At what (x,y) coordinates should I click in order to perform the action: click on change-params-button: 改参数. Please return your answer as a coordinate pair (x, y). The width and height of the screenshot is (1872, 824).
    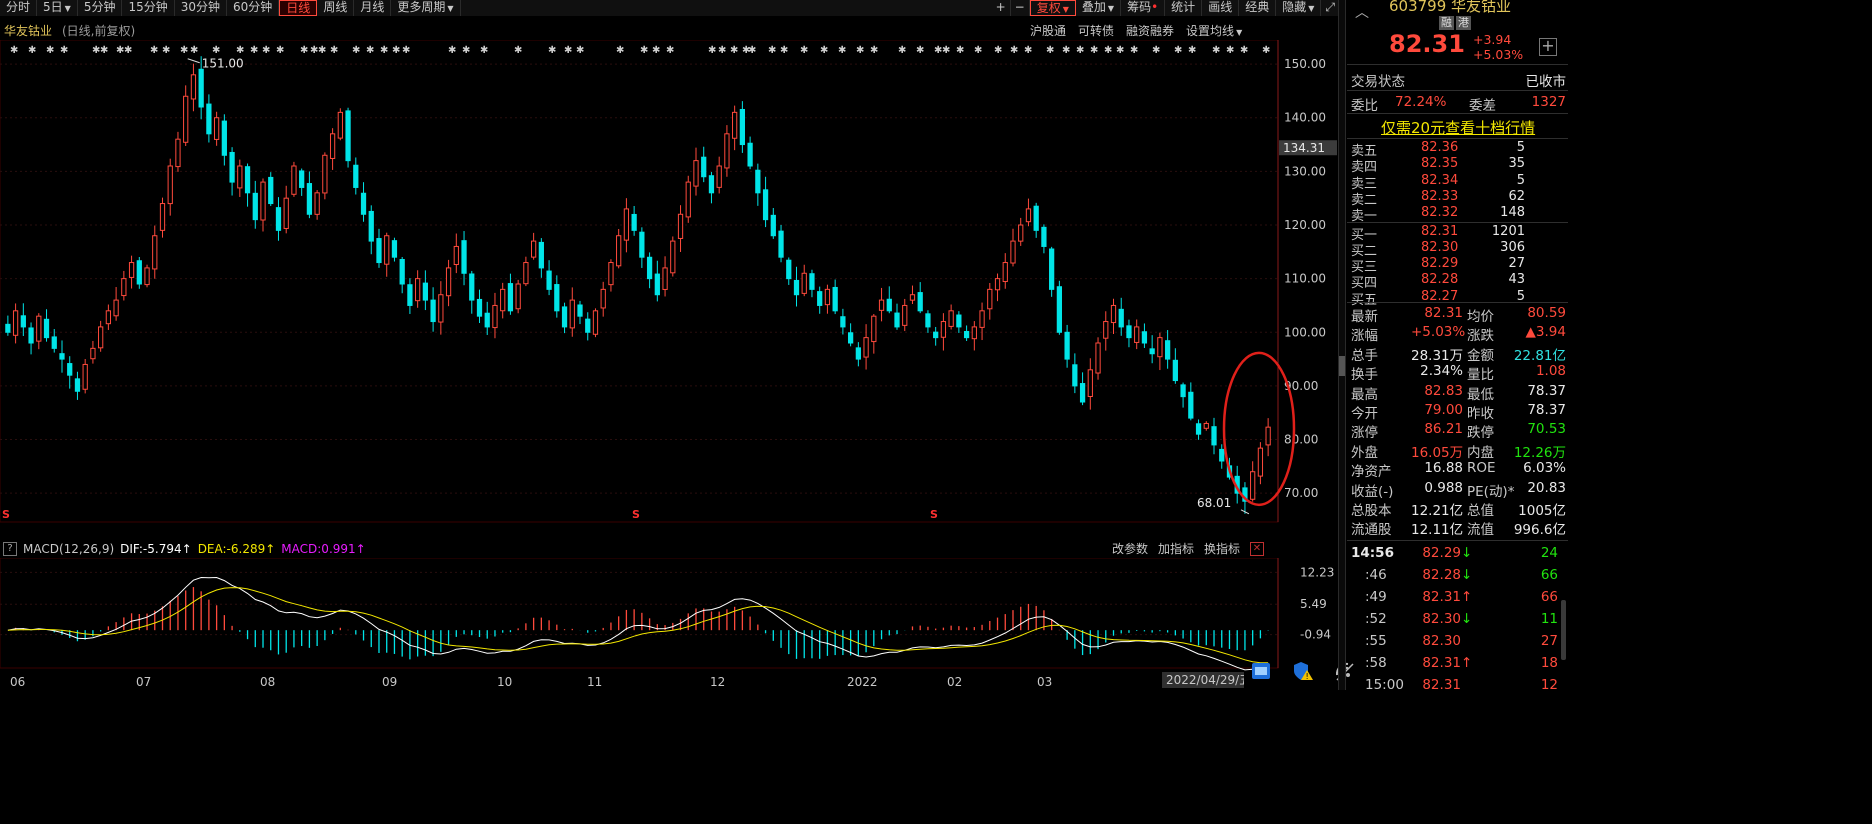
    Looking at the image, I should click on (1130, 548).